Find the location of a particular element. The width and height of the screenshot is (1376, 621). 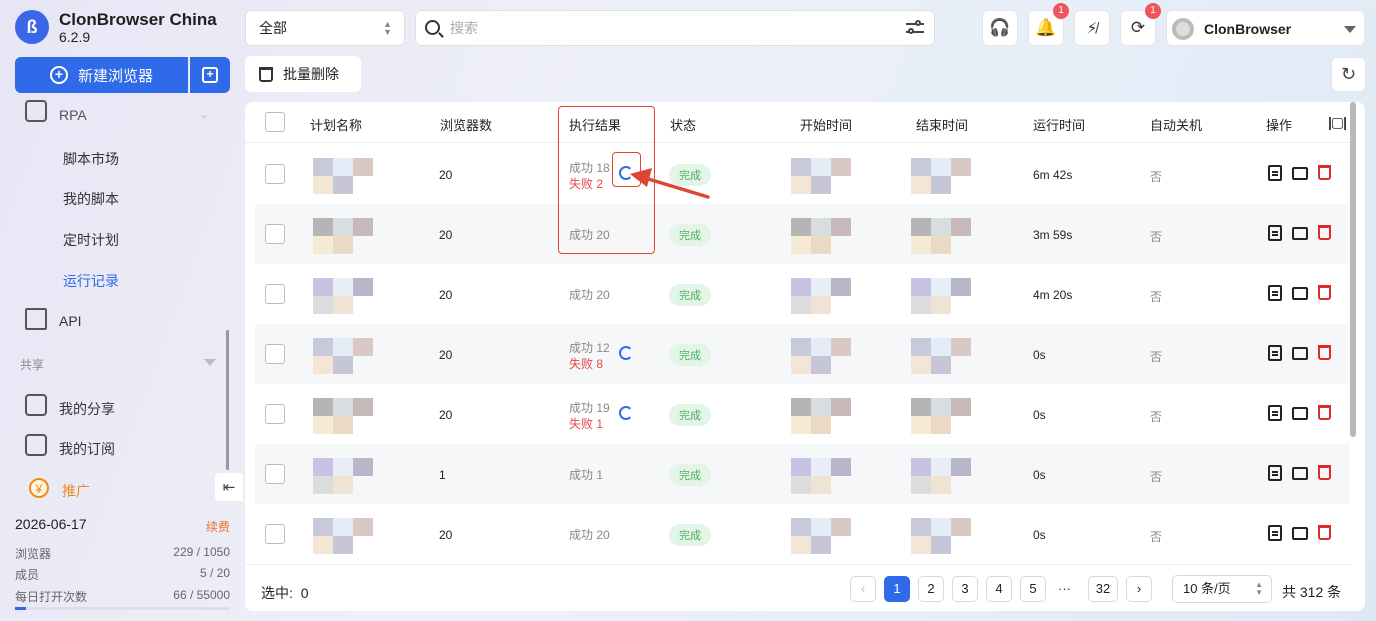

page-ellipsis: ··· is located at coordinates (1064, 588).